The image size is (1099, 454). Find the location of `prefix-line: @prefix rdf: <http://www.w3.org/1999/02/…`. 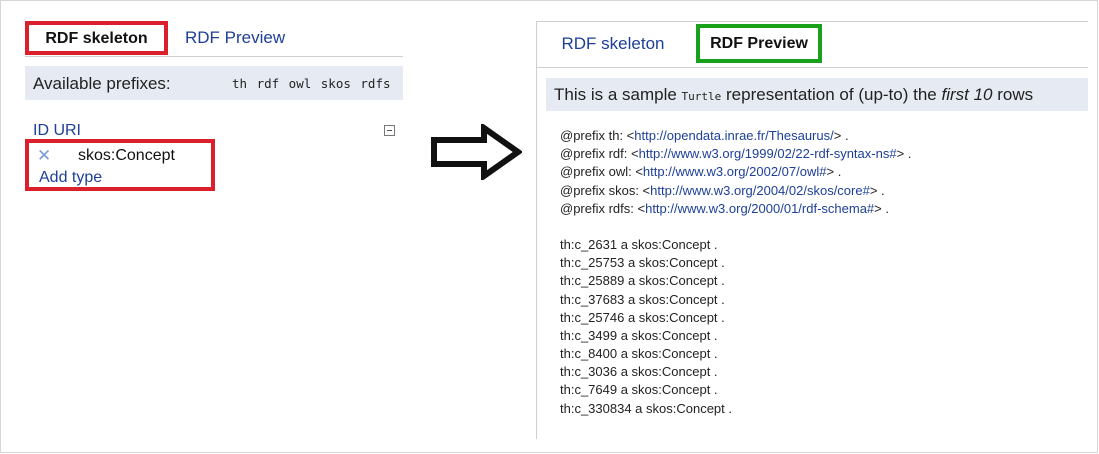

prefix-line: @prefix rdf: <http://www.w3.org/1999/02/… is located at coordinates (735, 154).